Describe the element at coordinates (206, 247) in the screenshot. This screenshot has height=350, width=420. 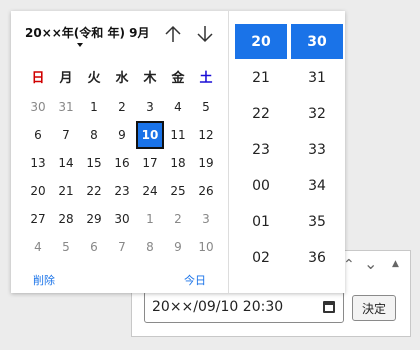
I see `day-cell: 10` at that location.